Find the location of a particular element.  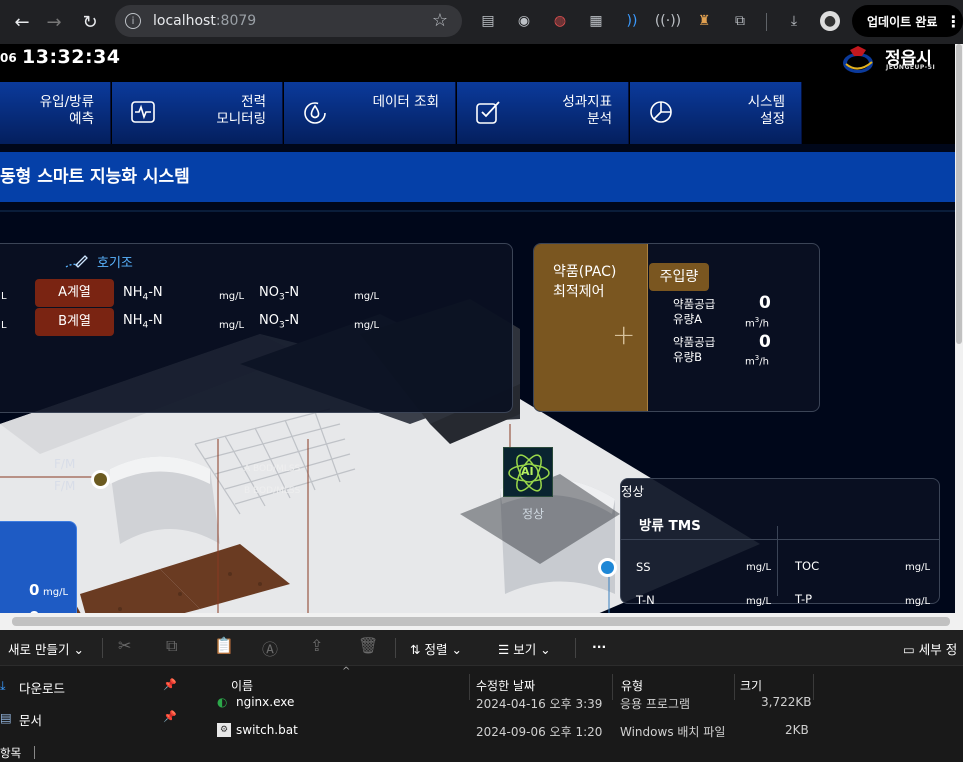

more-options-button: ··· is located at coordinates (599, 646).